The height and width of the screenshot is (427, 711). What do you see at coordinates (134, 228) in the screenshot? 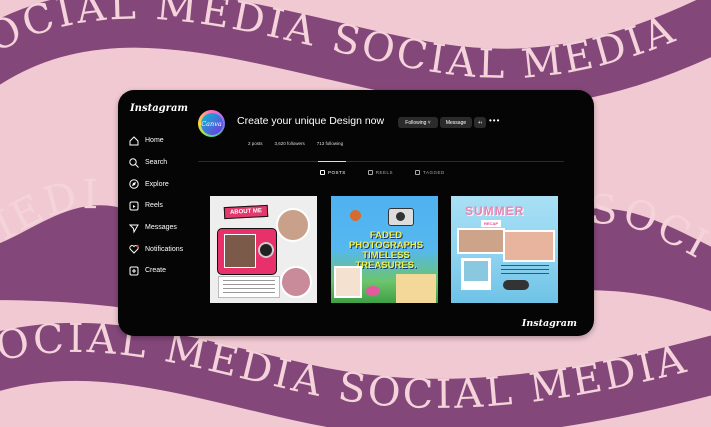
I see `send-icon` at bounding box center [134, 228].